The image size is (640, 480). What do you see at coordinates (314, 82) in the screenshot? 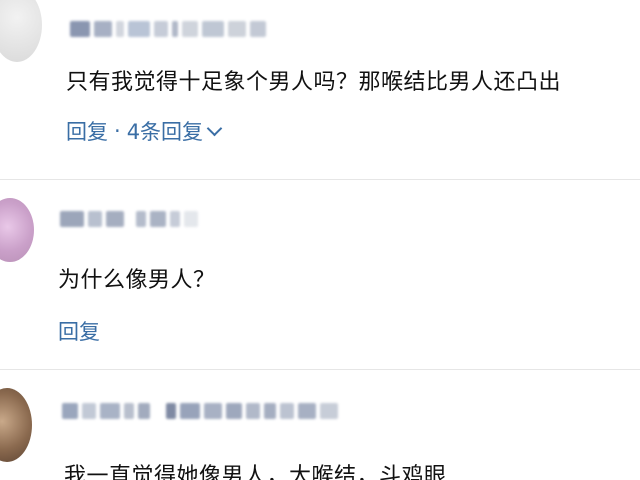
I see `comment-text: 只有我觉得十足象个男人吗？那喉结比男人还凸出` at bounding box center [314, 82].